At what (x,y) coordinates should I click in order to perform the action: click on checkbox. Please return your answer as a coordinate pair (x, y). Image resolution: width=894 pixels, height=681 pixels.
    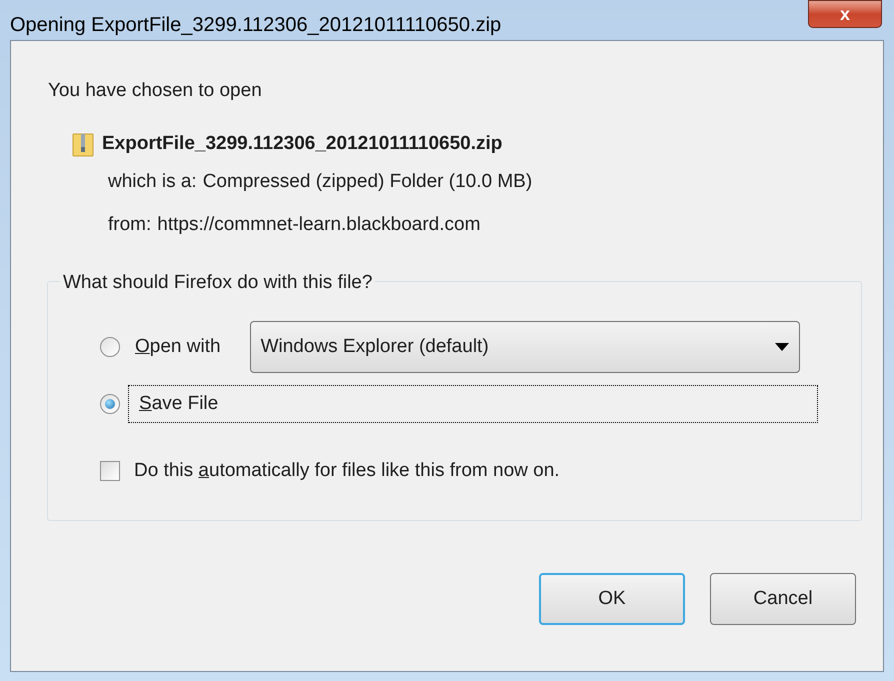
    Looking at the image, I should click on (110, 471).